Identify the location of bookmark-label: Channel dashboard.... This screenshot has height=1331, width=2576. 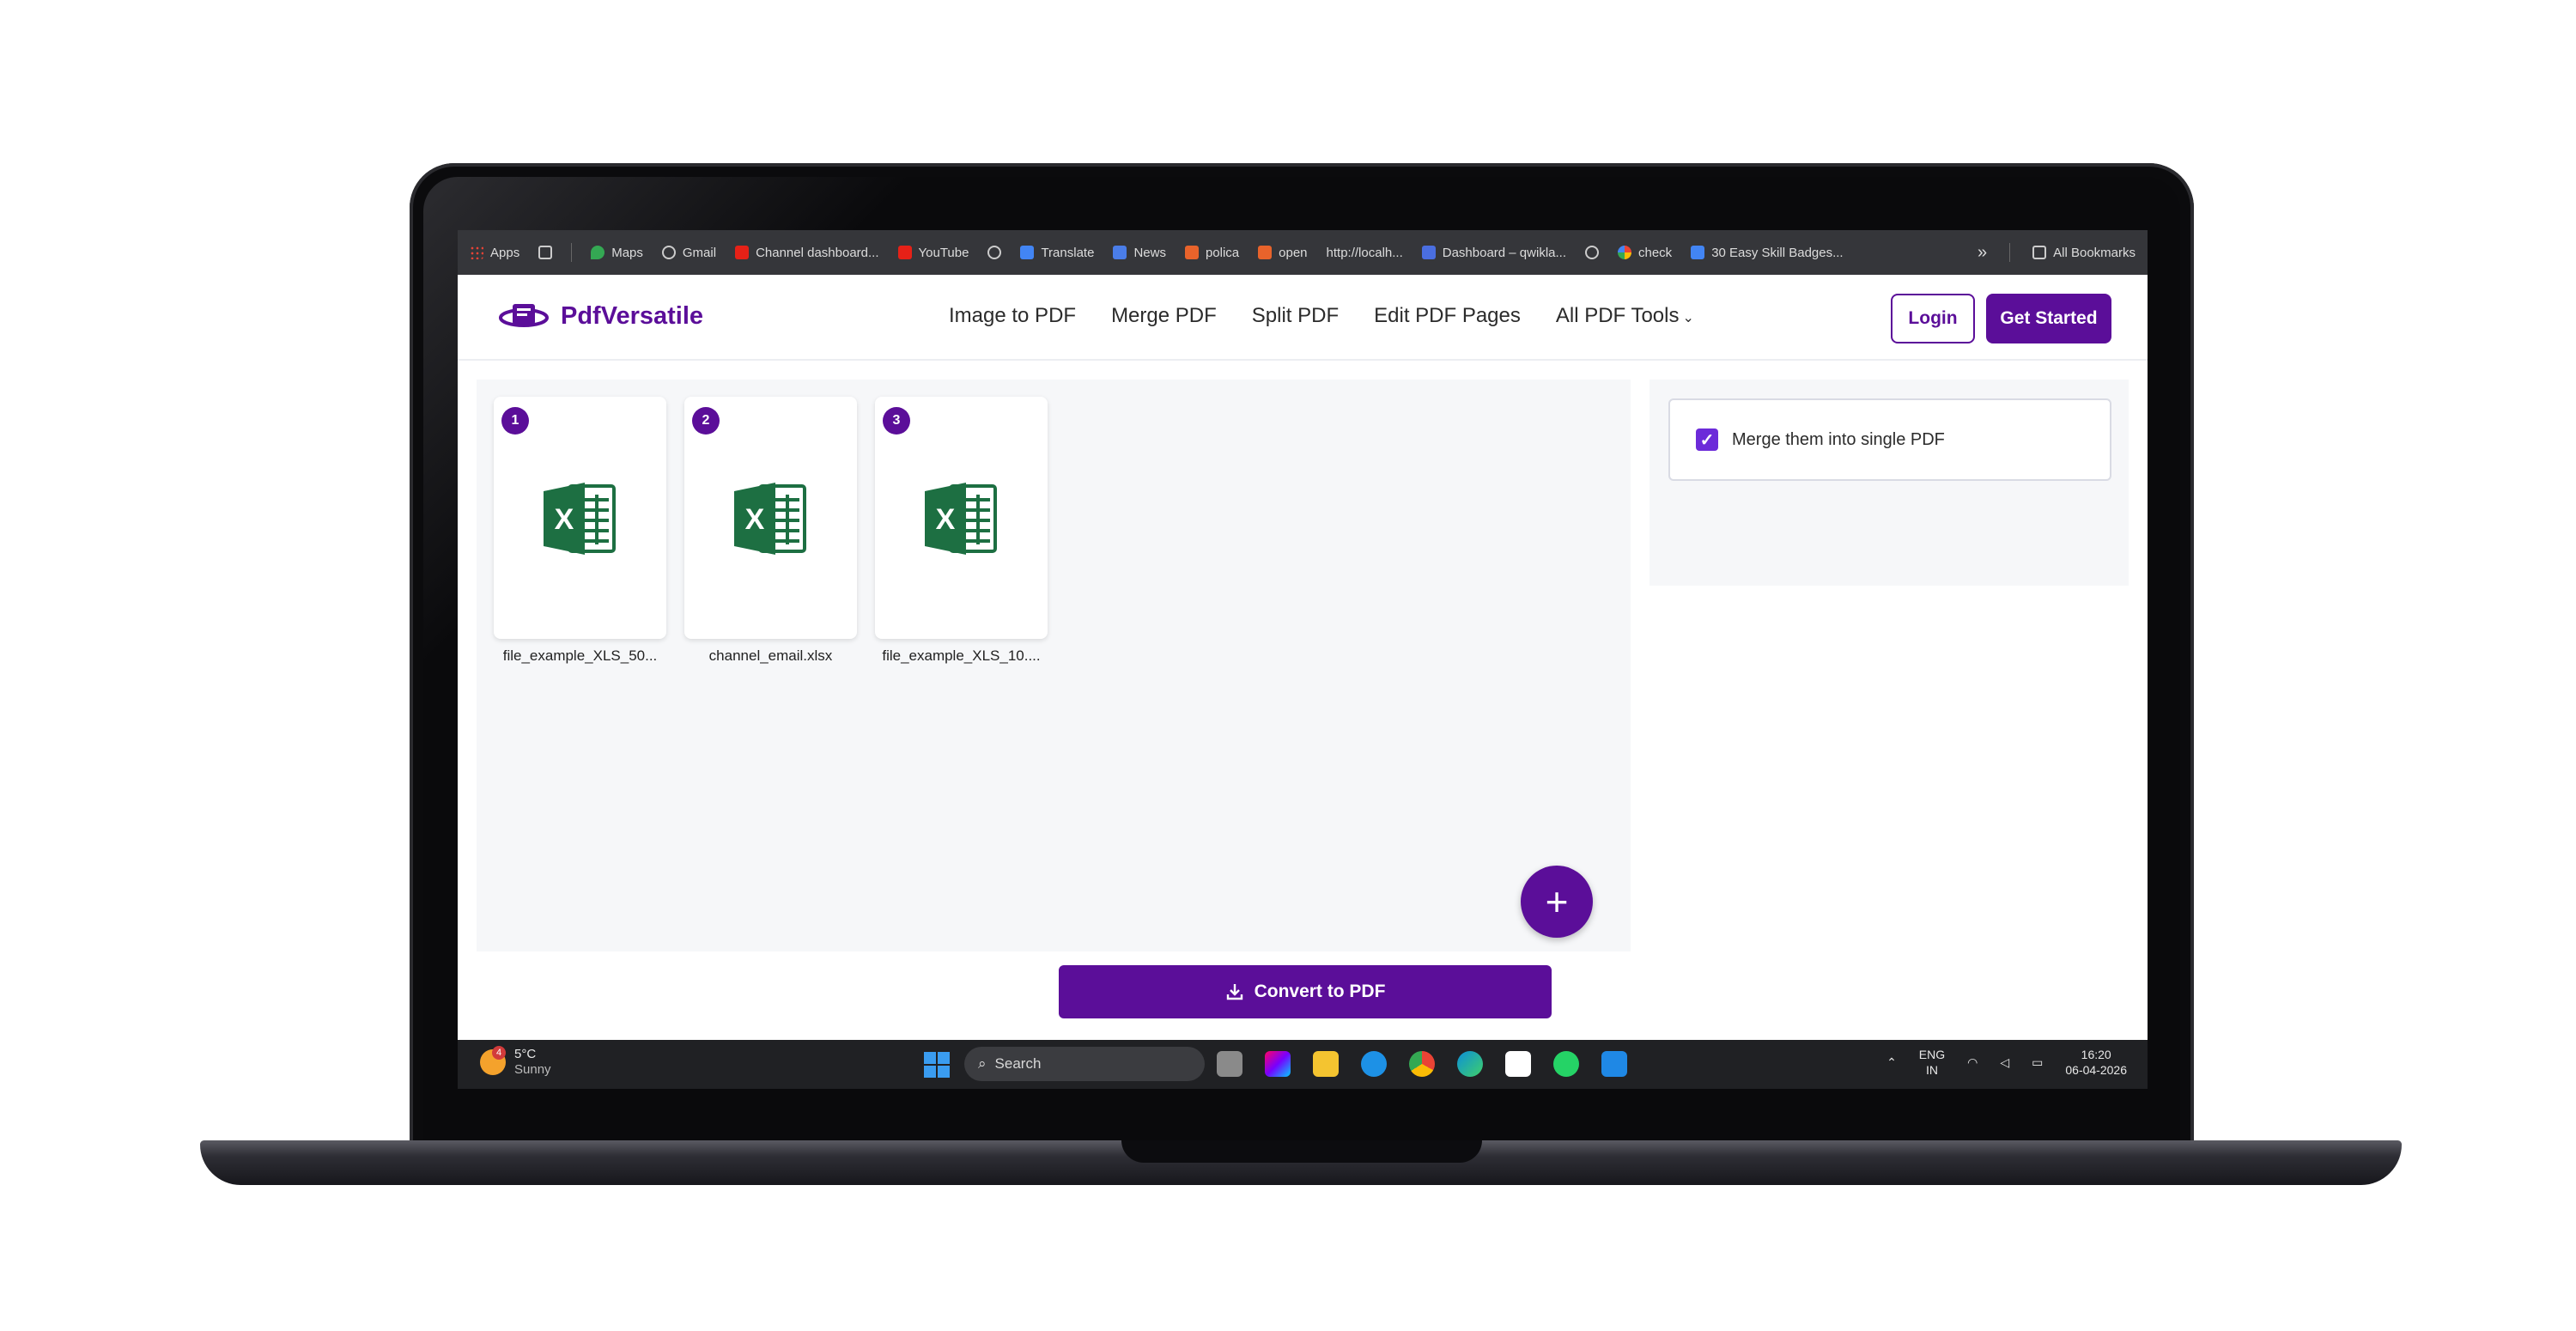
(817, 252).